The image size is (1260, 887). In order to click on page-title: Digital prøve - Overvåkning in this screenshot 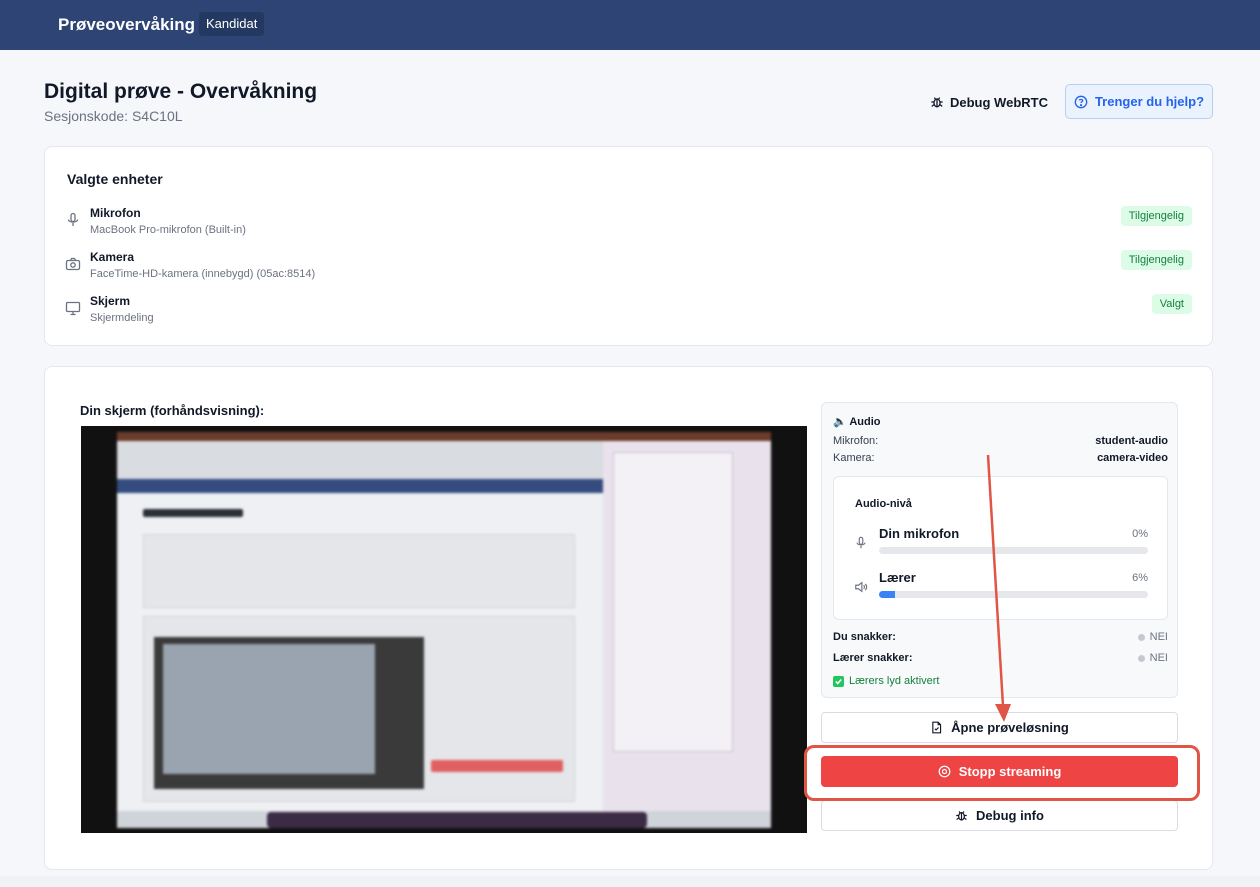, I will do `click(181, 91)`.